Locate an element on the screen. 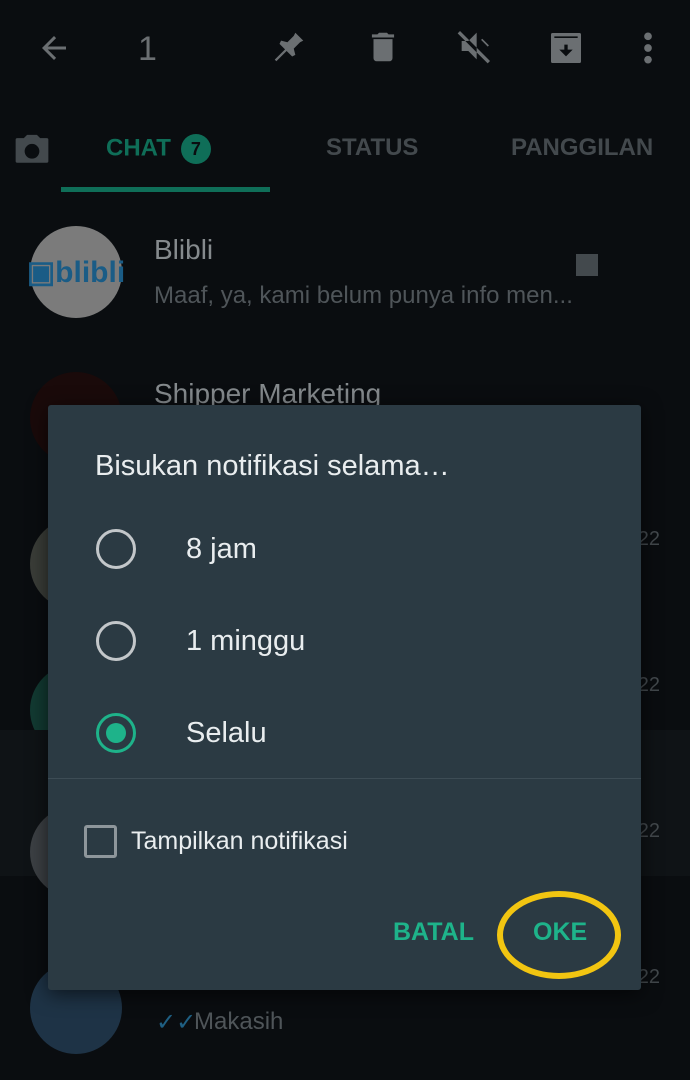 This screenshot has height=1080, width=690. highlight-ring is located at coordinates (559, 935).